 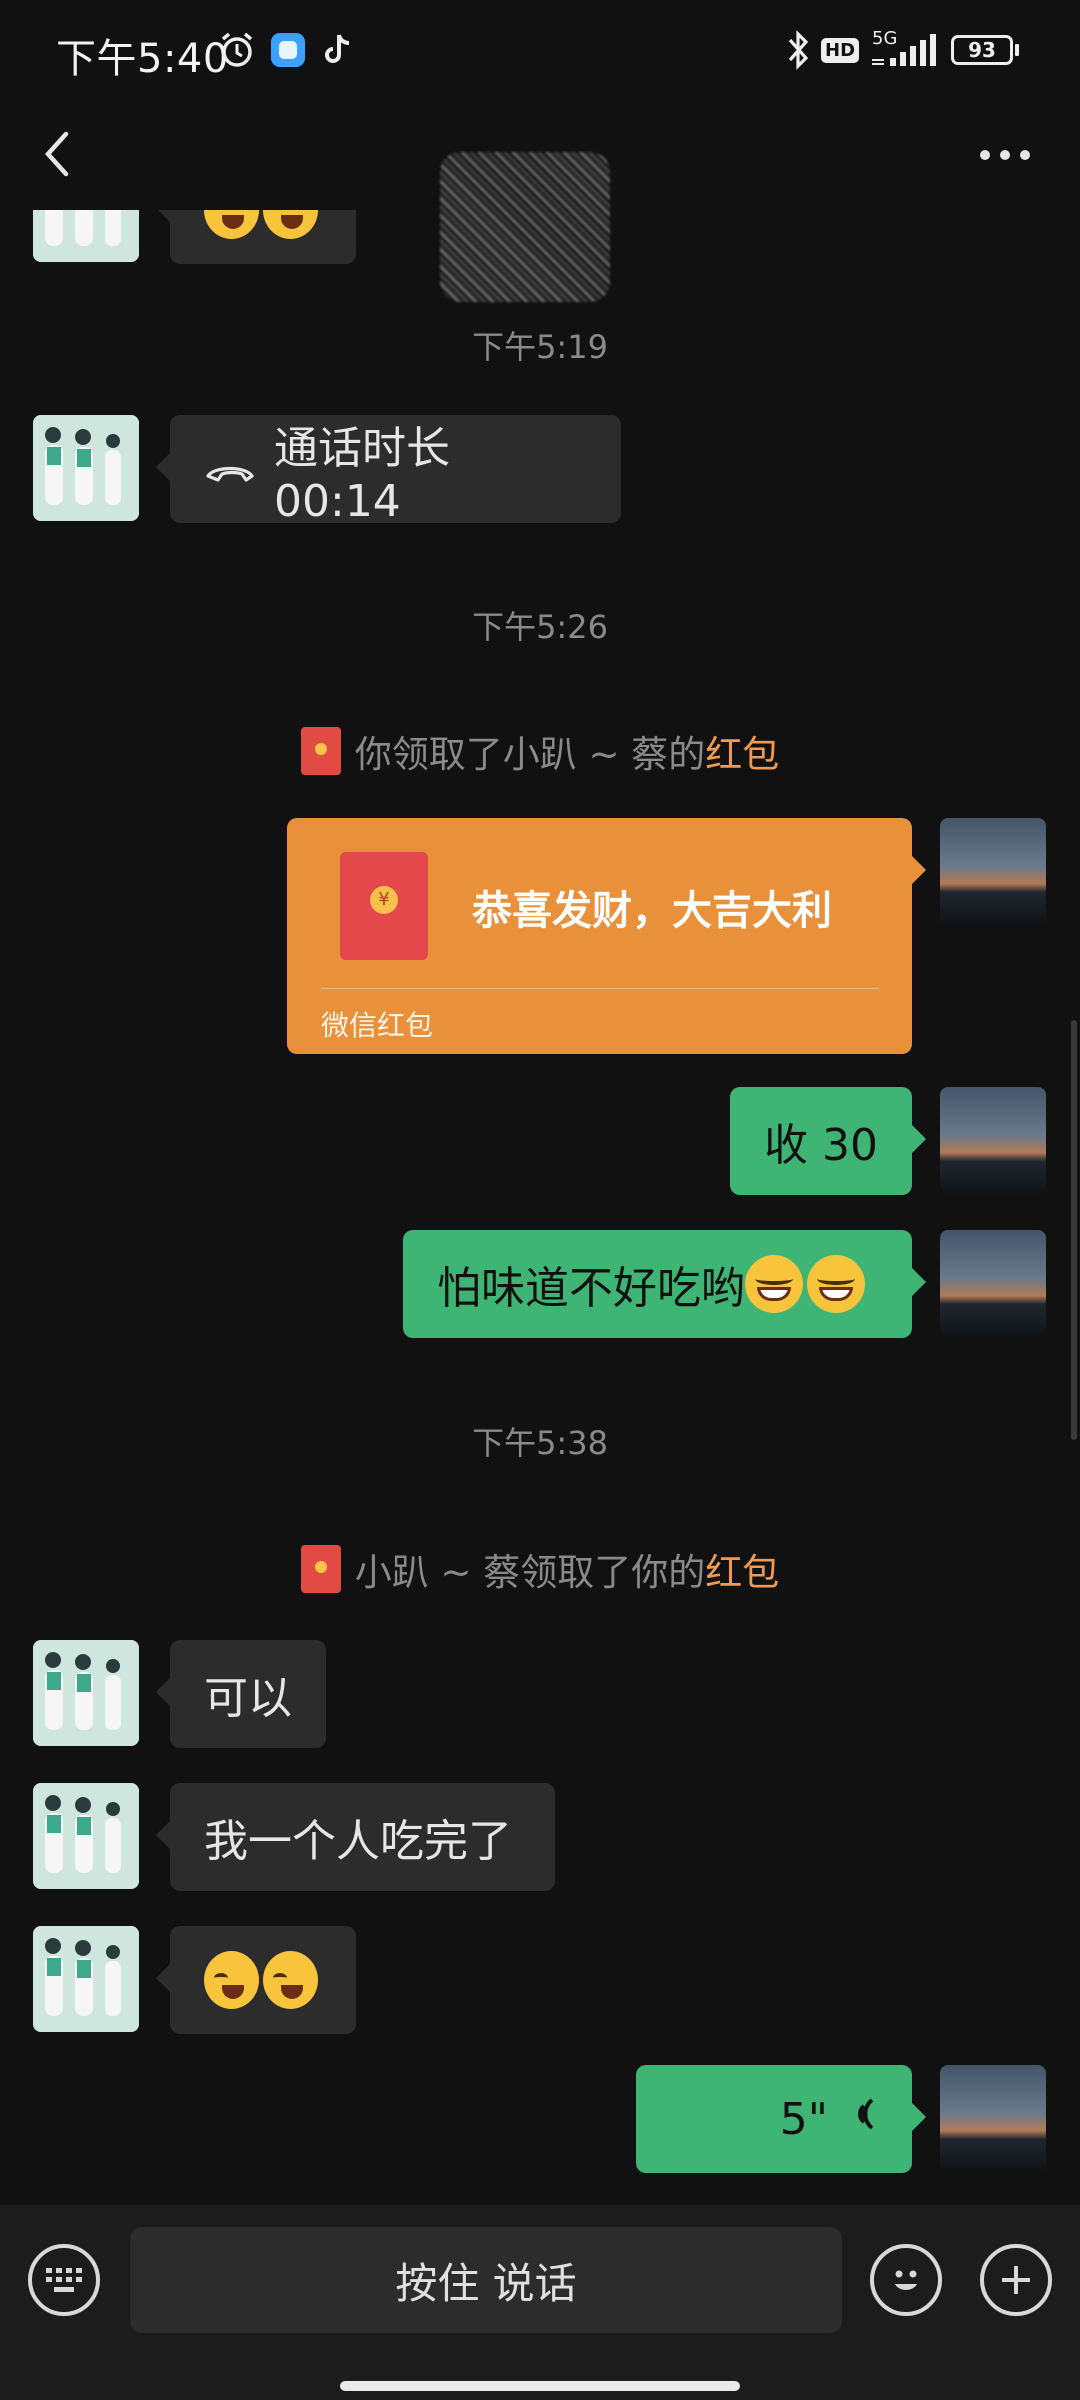 What do you see at coordinates (600, 988) in the screenshot?
I see `divider` at bounding box center [600, 988].